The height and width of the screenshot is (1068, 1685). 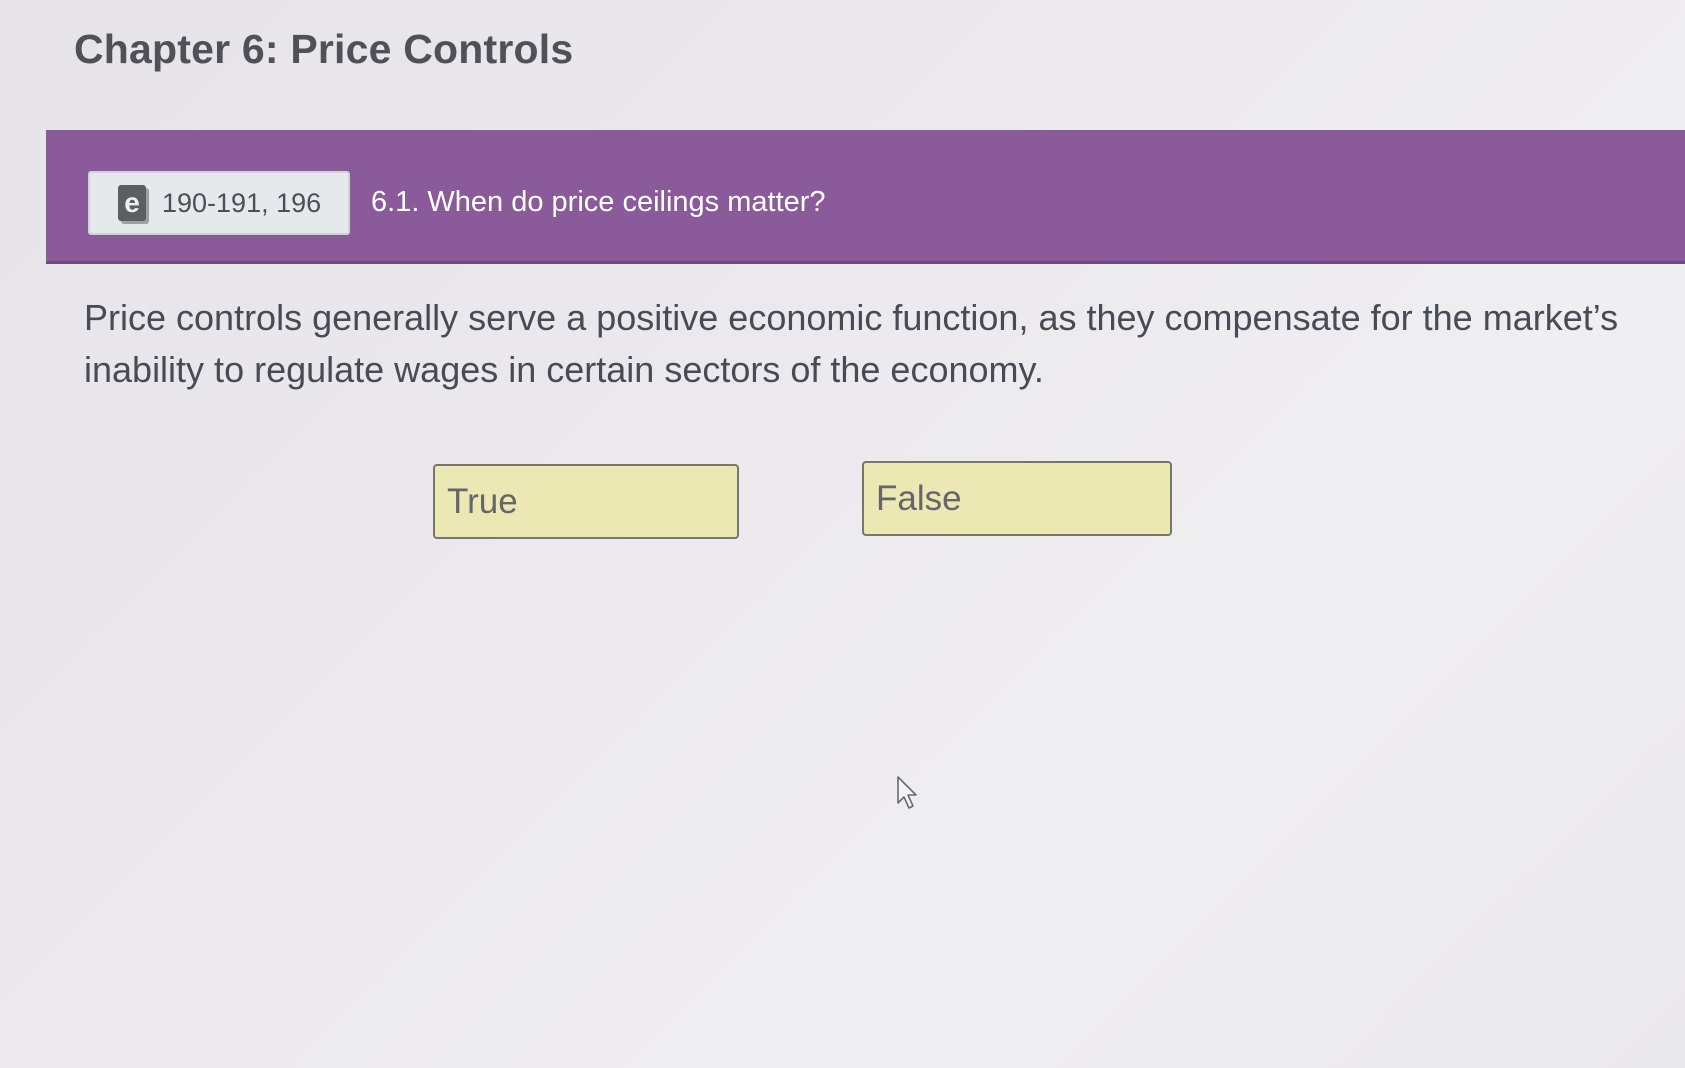 What do you see at coordinates (907, 792) in the screenshot?
I see `pointer-arrow-icon` at bounding box center [907, 792].